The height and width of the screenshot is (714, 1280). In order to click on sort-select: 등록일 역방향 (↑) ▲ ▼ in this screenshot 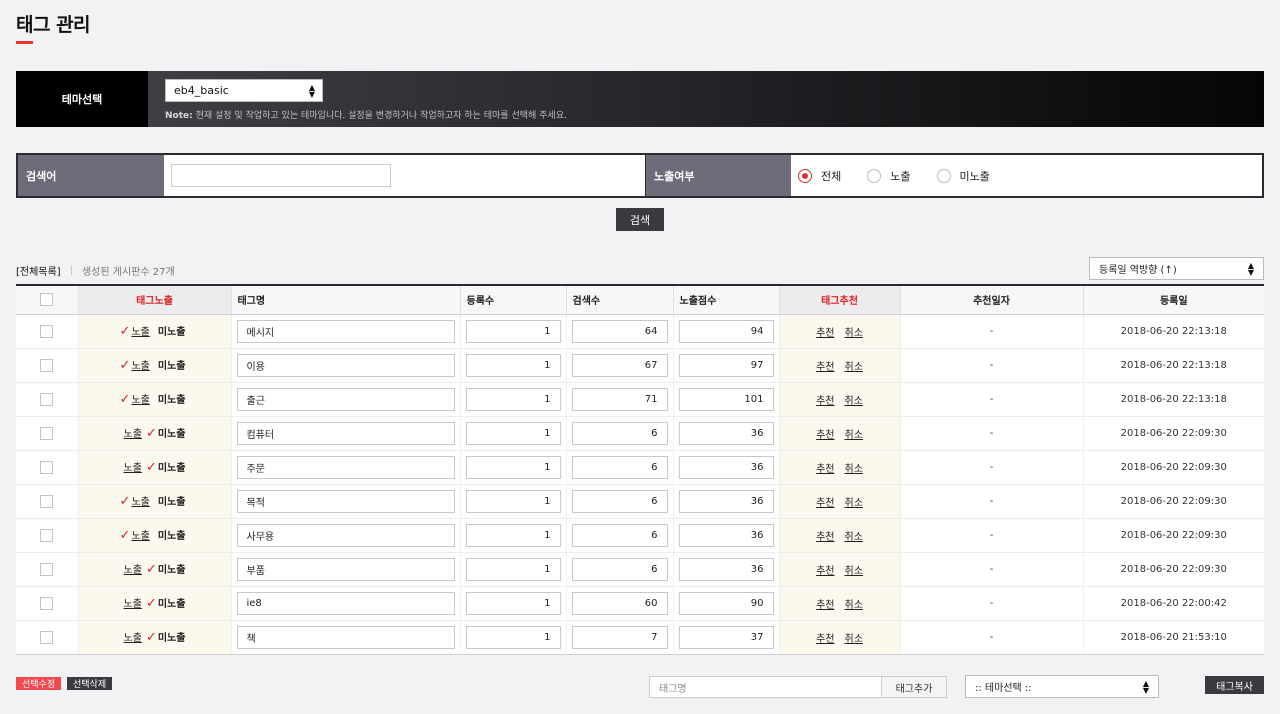, I will do `click(1176, 268)`.